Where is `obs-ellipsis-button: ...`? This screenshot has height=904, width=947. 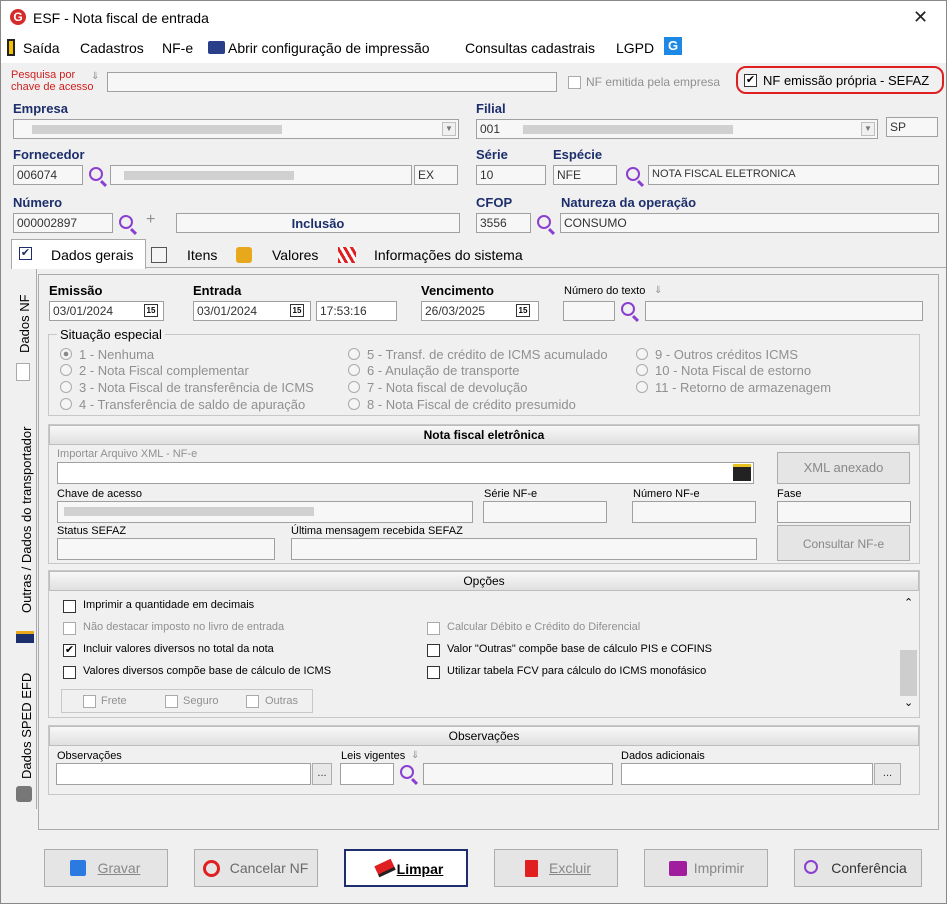
obs-ellipsis-button: ... is located at coordinates (322, 774).